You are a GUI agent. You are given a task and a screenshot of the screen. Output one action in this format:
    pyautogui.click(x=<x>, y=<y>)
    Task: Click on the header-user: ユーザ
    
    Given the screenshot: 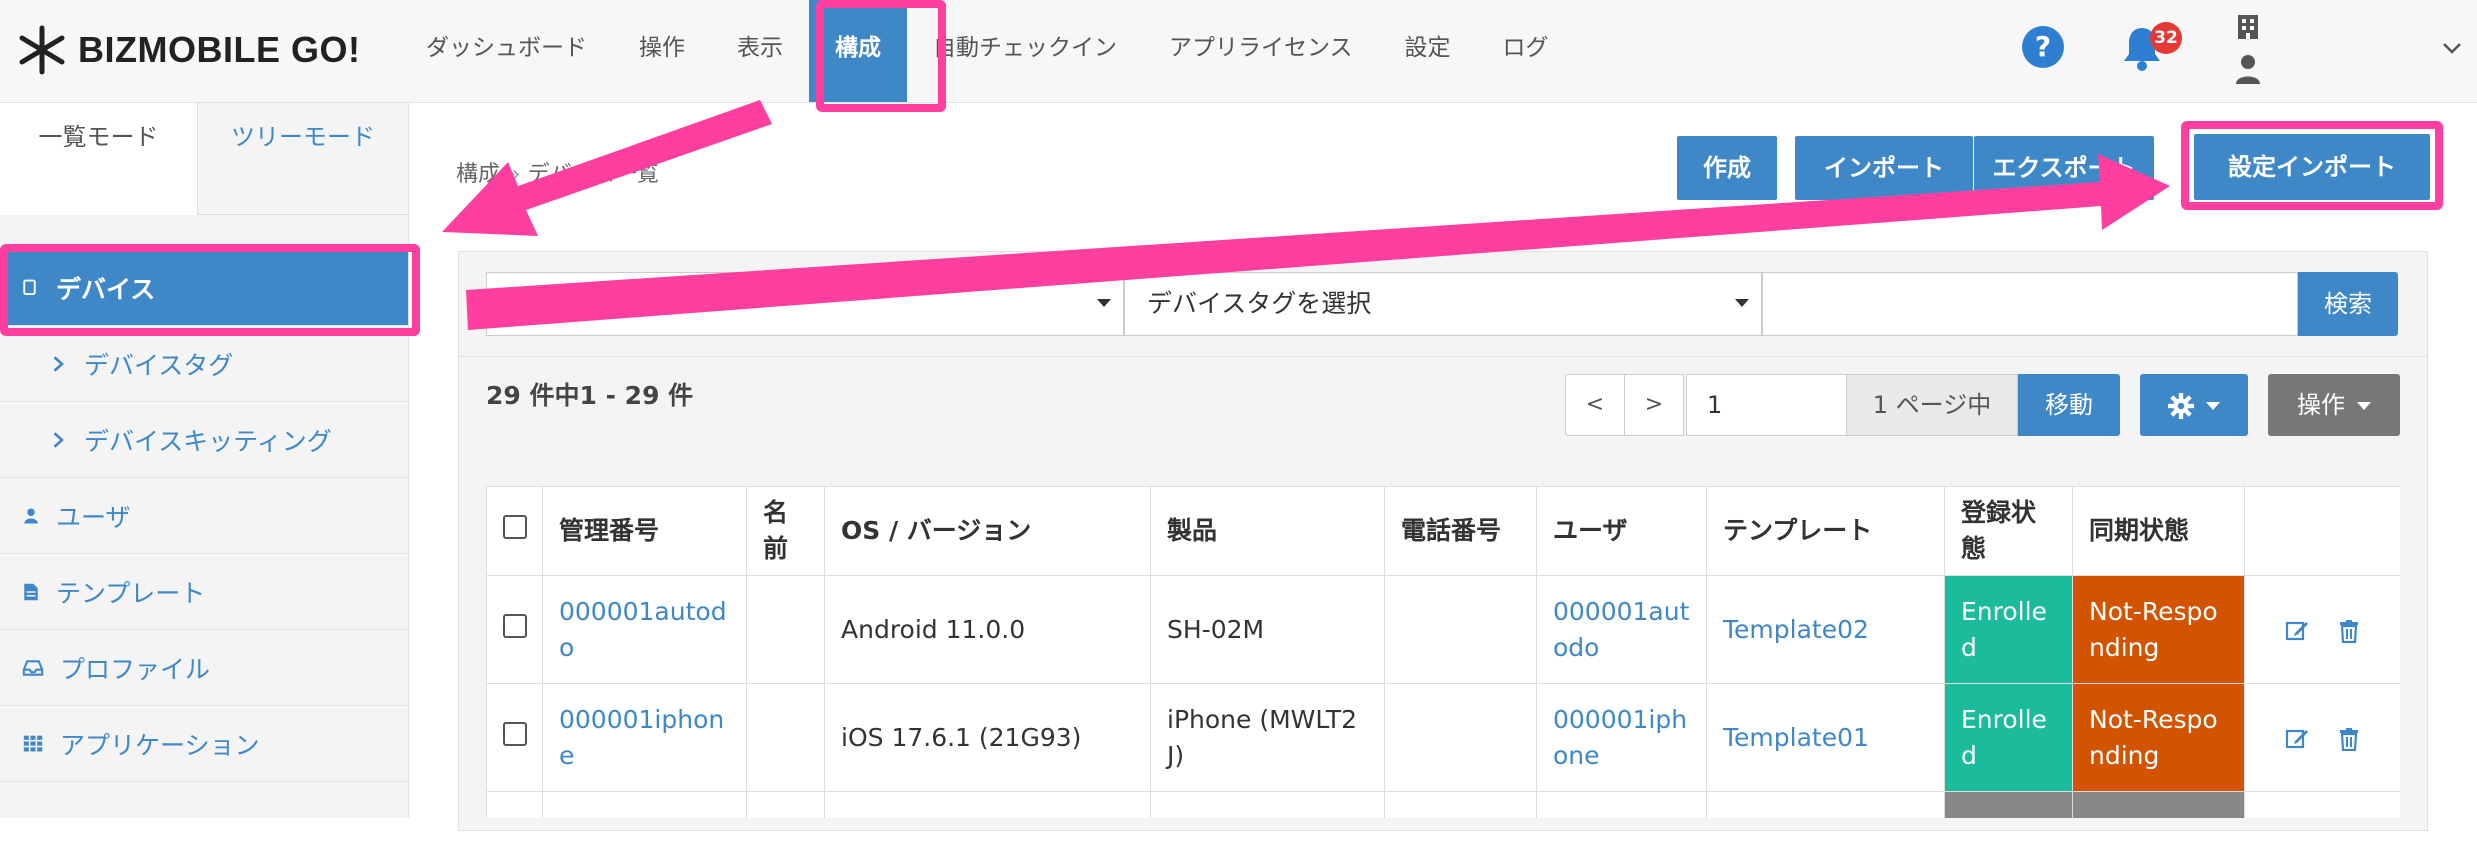 What is the action you would take?
    pyautogui.click(x=1621, y=531)
    